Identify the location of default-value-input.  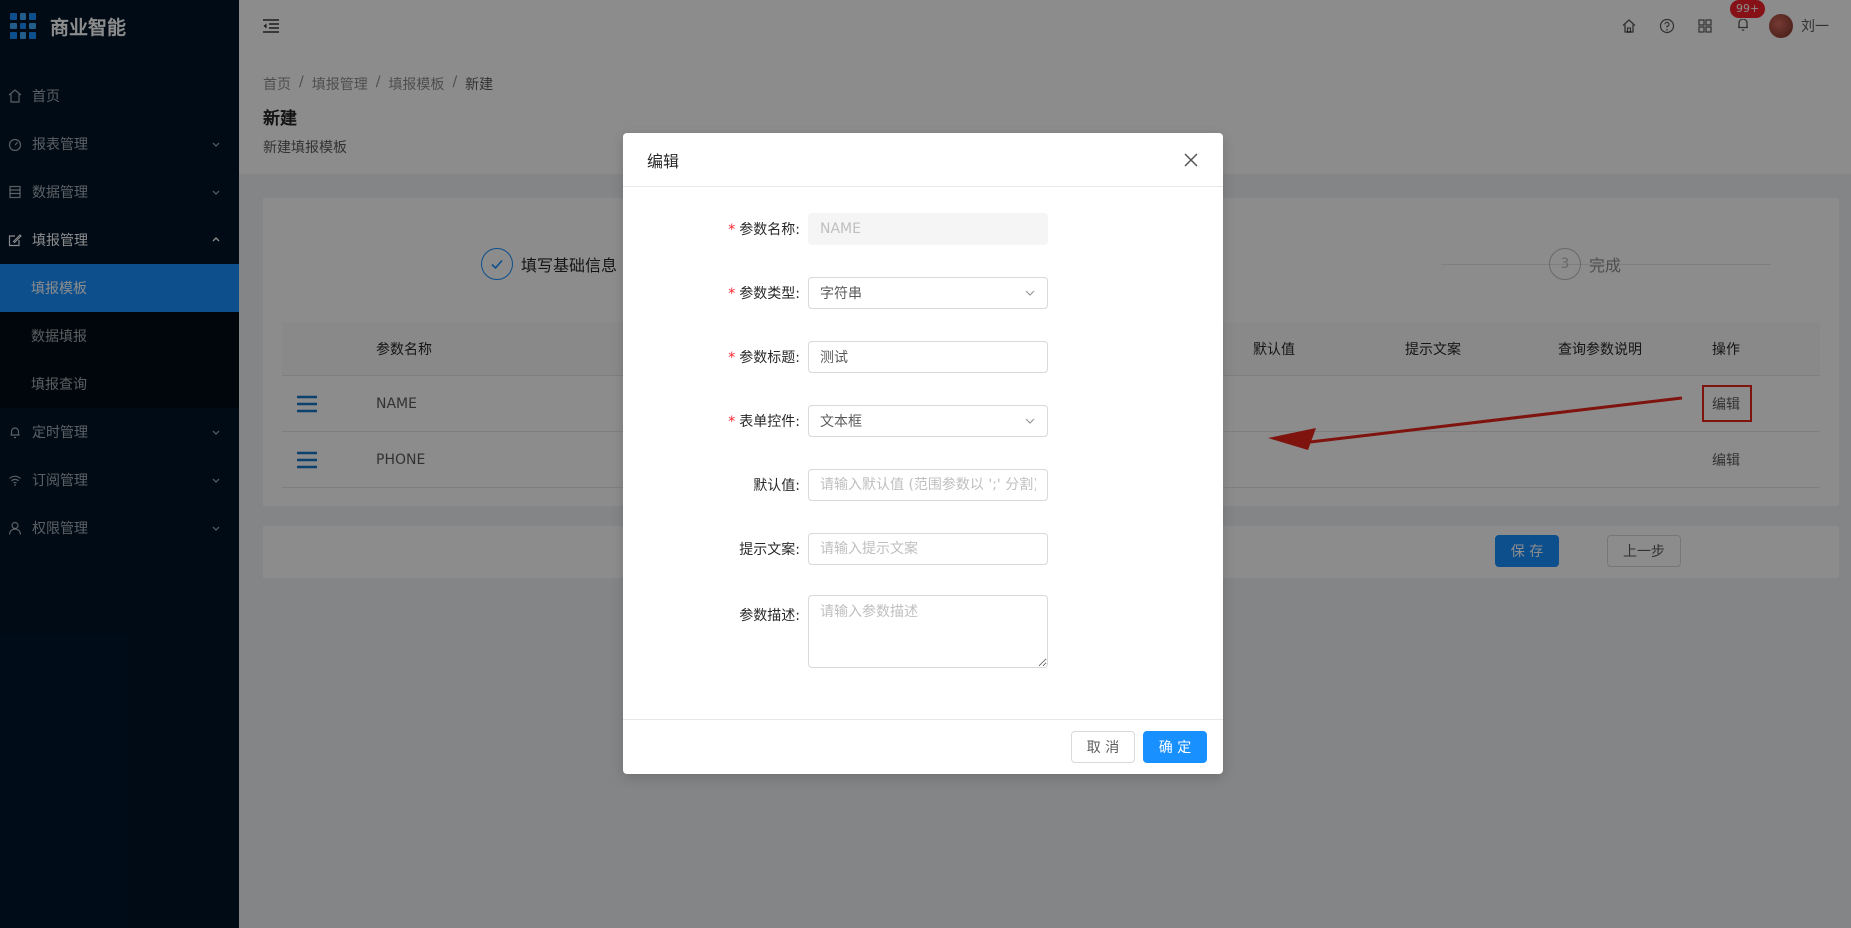
(928, 485).